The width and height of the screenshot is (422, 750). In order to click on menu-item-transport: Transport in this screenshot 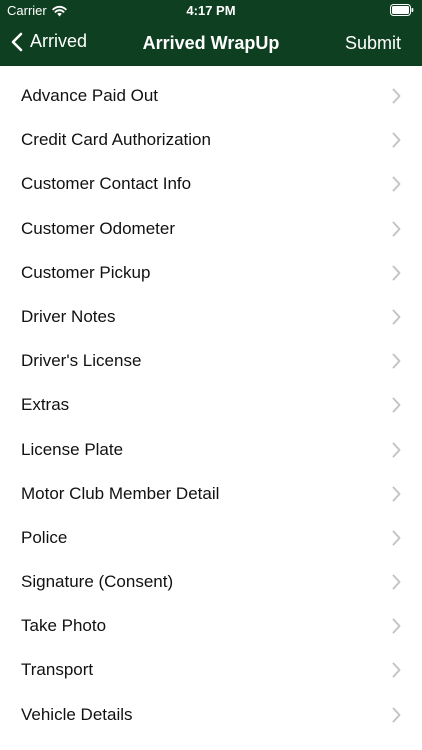, I will do `click(211, 670)`.